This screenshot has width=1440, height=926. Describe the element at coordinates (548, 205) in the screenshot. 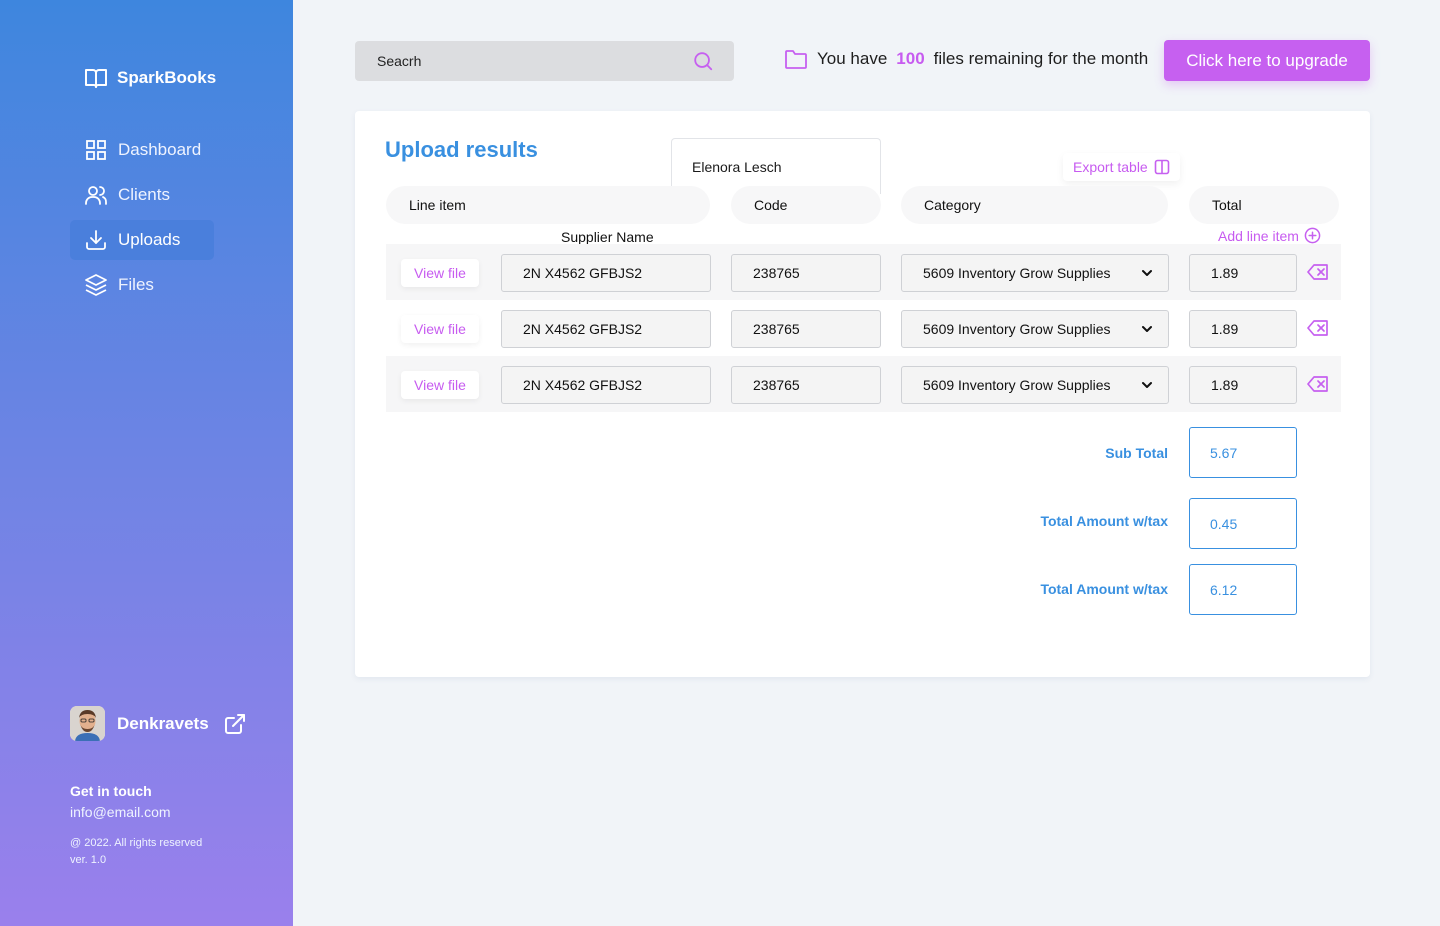

I see `column-header-line-item: Line item` at that location.